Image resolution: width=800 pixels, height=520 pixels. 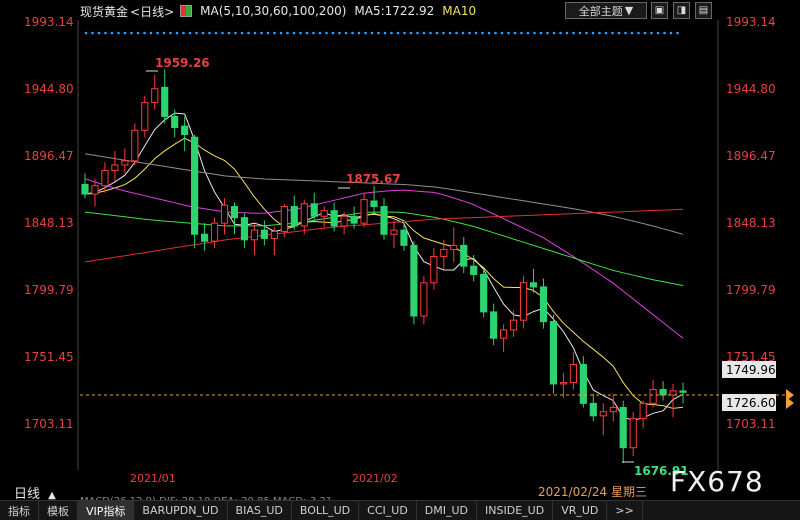 I want to click on price-tag-current: 1726.60, so click(x=751, y=403).